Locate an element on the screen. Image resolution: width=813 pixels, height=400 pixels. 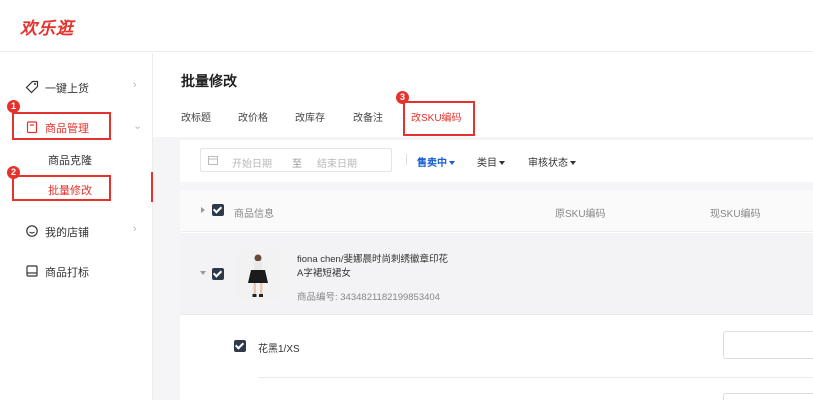
select-all-checkbox is located at coordinates (218, 210).